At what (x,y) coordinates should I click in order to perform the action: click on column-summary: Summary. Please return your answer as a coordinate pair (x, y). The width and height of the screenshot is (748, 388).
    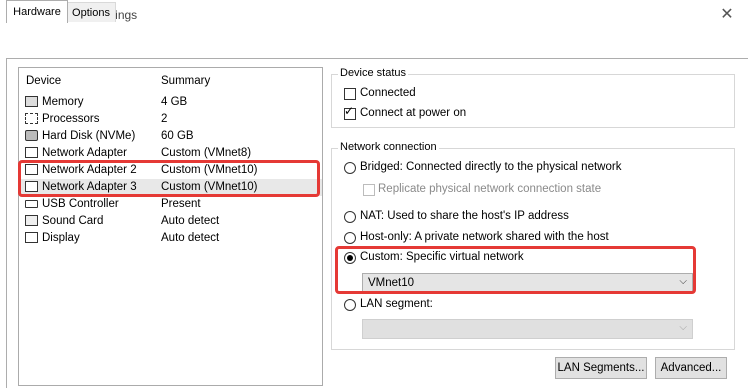
    Looking at the image, I should click on (185, 81).